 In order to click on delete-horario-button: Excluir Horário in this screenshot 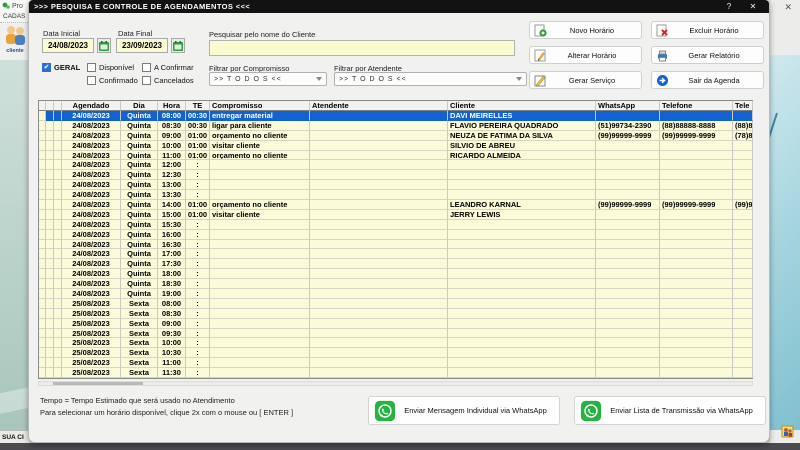, I will do `click(707, 30)`.